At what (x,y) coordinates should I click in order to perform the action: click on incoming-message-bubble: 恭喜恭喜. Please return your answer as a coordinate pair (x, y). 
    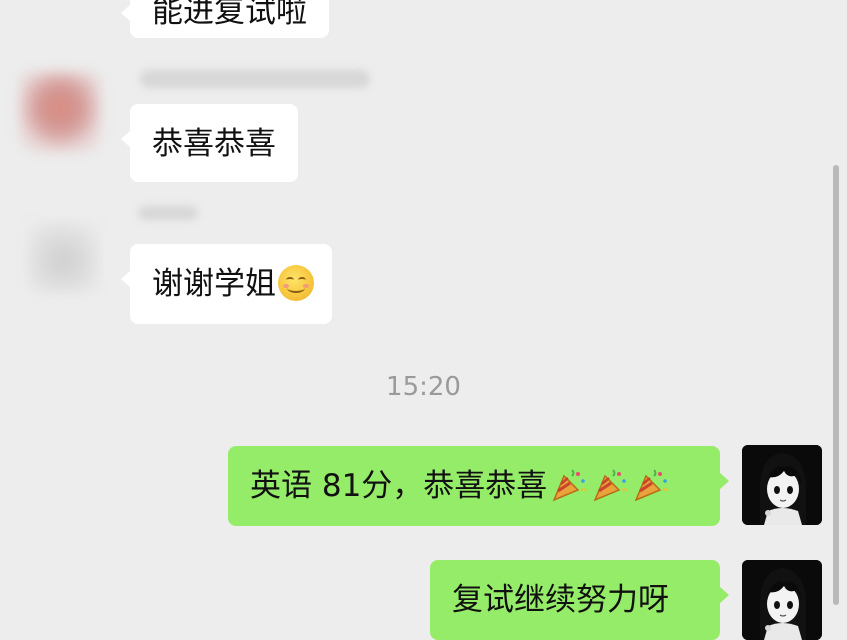
    Looking at the image, I should click on (209, 143).